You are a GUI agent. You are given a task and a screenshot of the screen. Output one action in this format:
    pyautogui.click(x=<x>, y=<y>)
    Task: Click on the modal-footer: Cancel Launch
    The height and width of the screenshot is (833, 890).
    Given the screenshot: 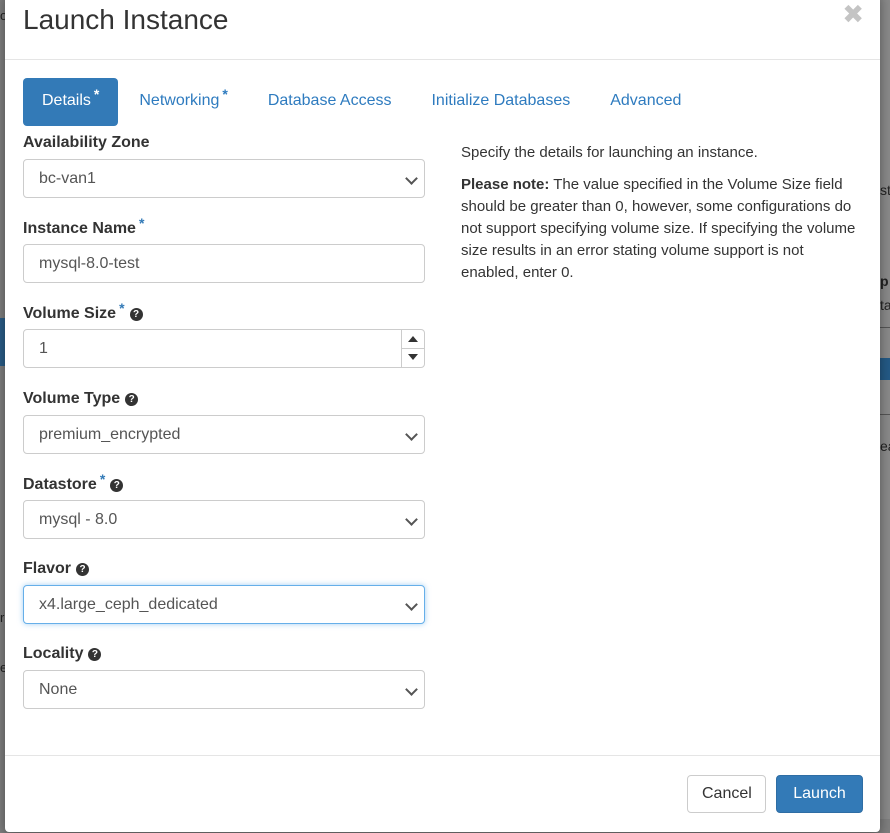 What is the action you would take?
    pyautogui.click(x=442, y=794)
    